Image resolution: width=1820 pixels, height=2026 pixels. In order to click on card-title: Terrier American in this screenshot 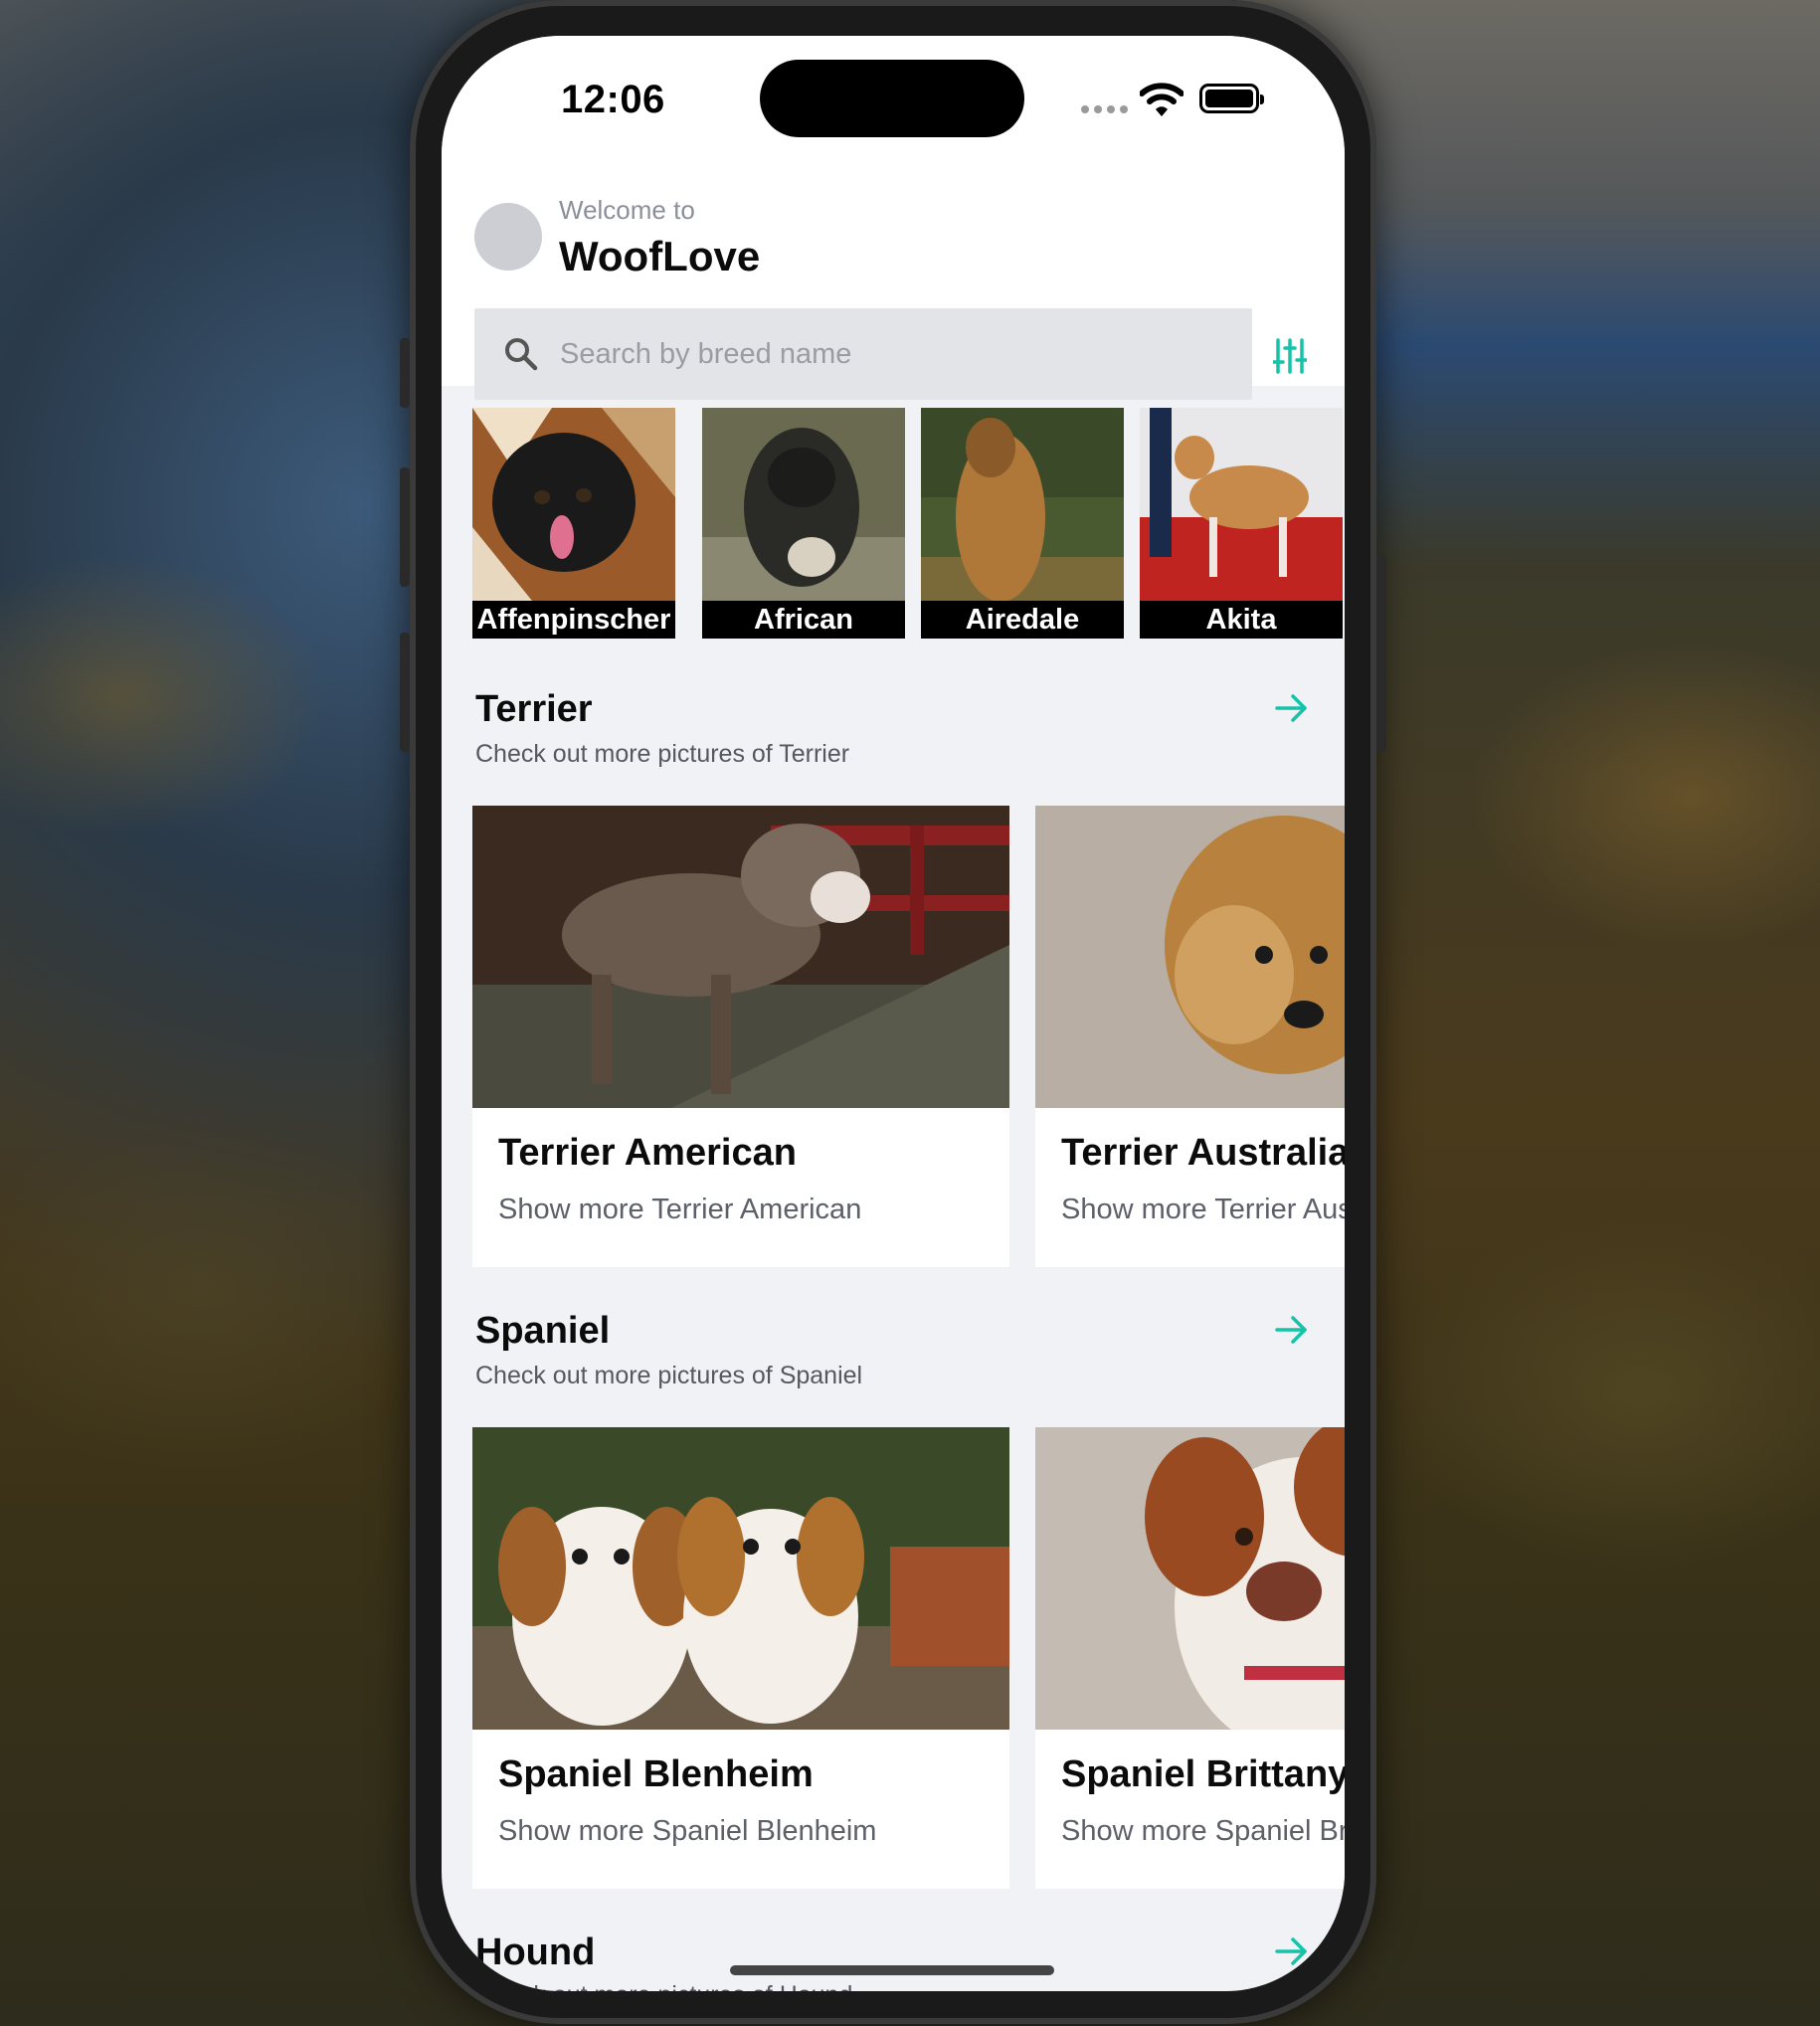, I will do `click(647, 1153)`.